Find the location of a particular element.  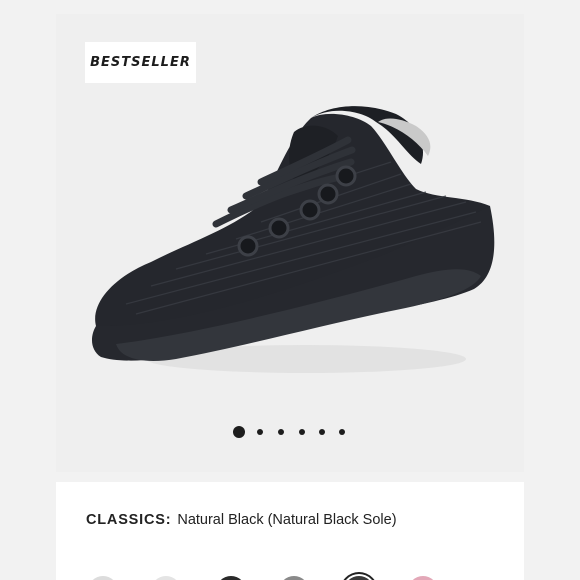

black-swatch is located at coordinates (231, 578).